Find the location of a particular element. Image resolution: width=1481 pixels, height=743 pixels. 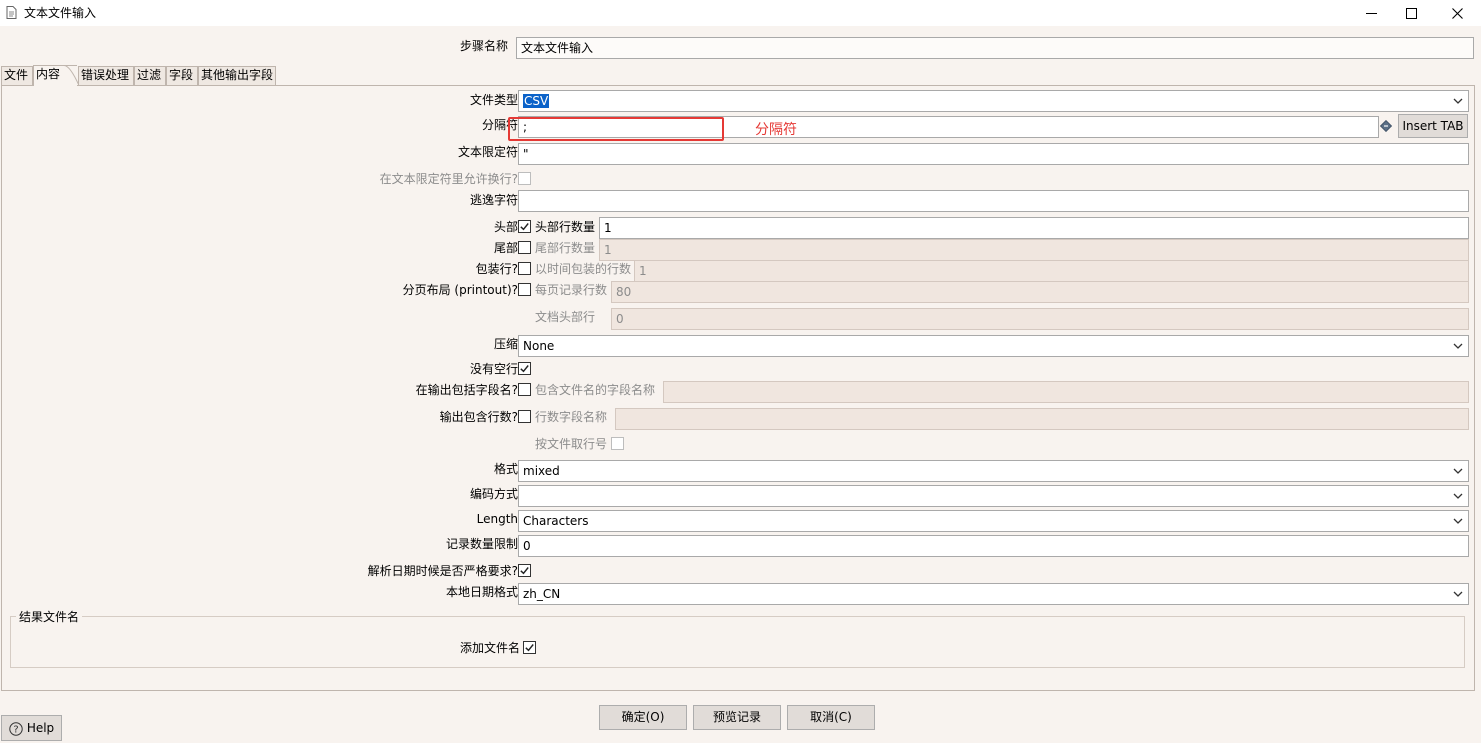

separator-annotation: 分隔符 is located at coordinates (776, 130).